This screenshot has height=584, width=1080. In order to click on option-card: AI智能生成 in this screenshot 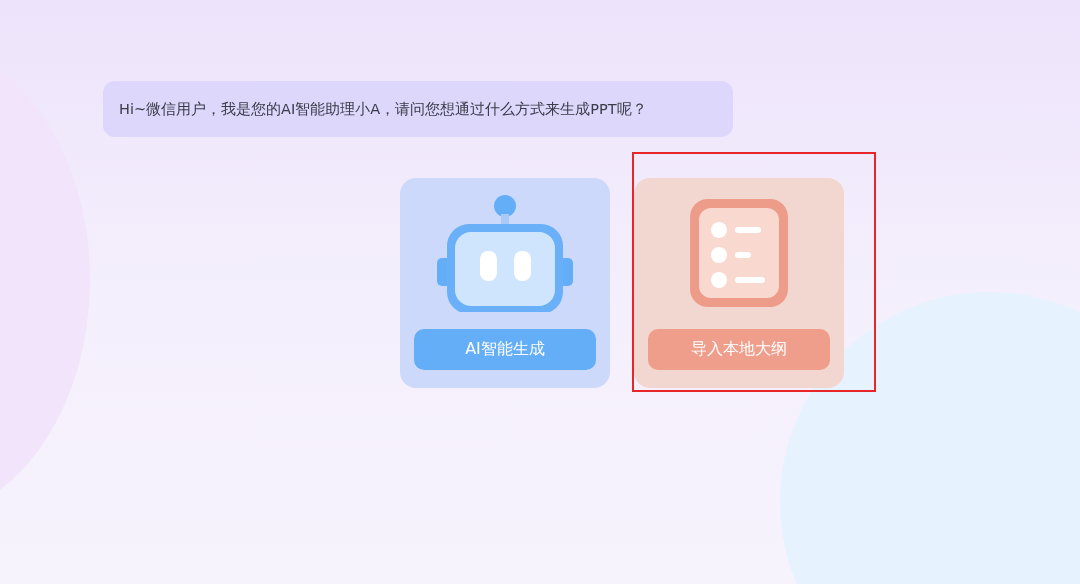, I will do `click(505, 283)`.